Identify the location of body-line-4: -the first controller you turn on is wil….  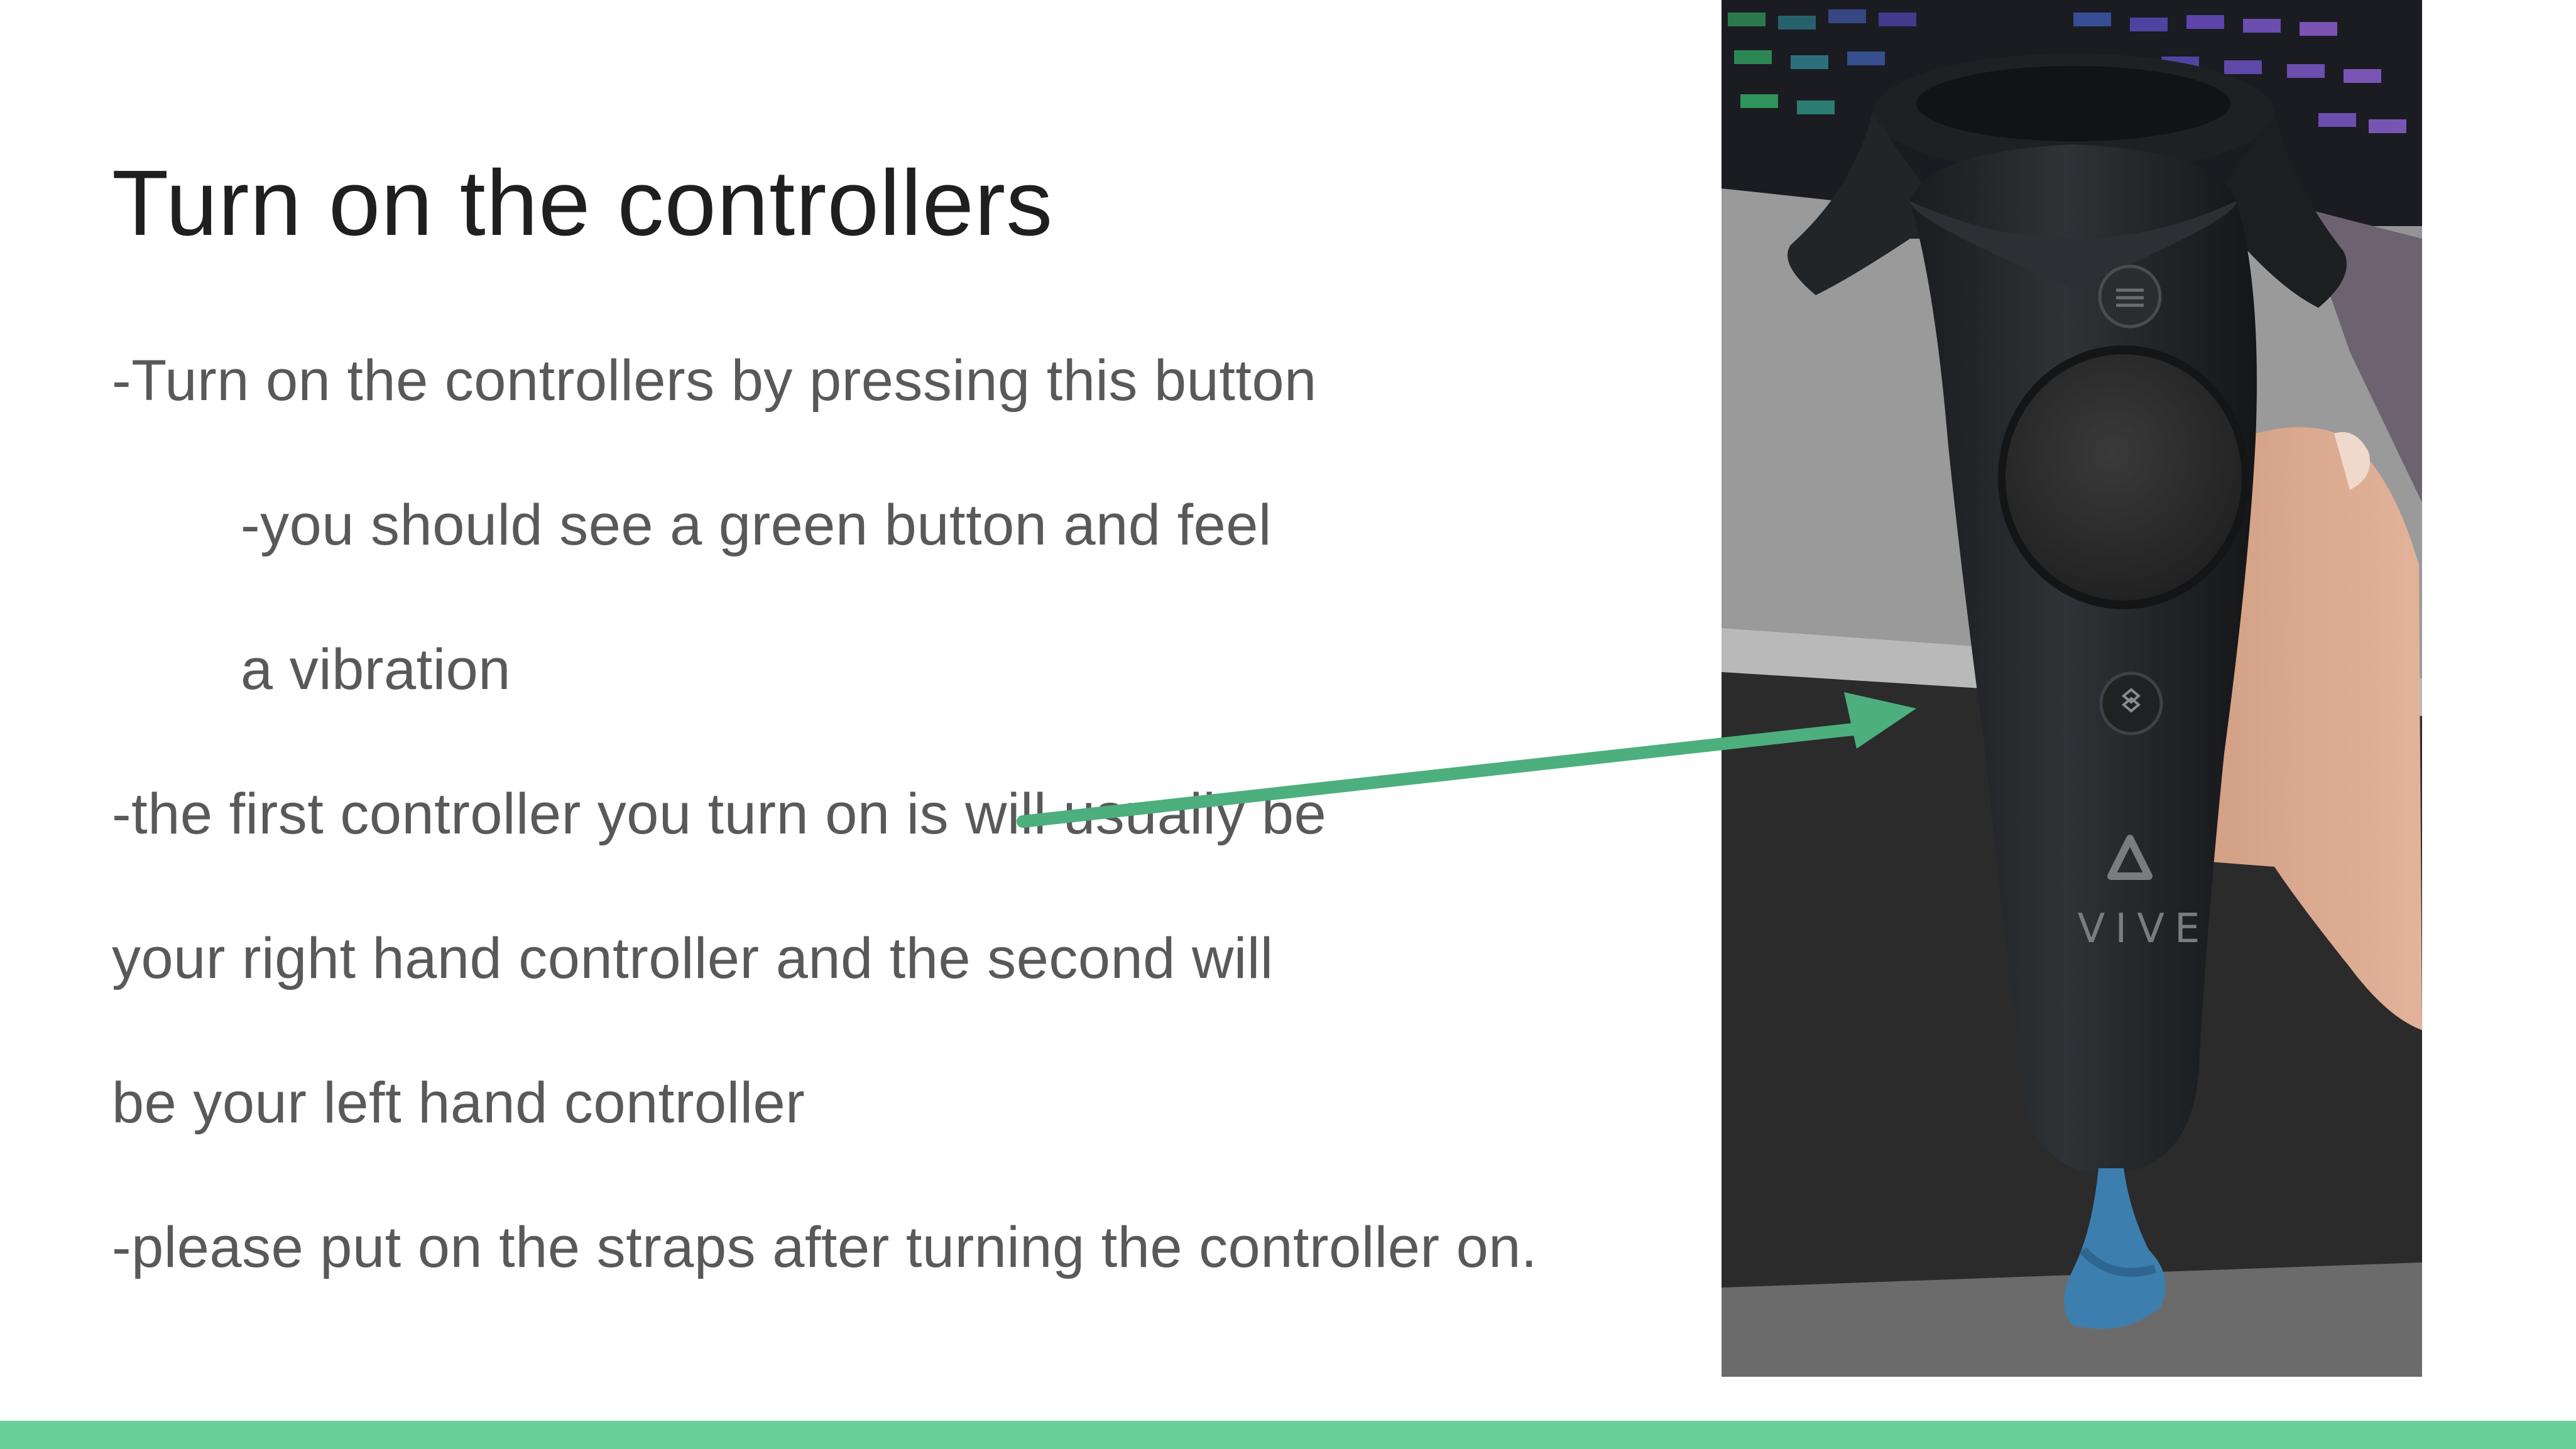
(720, 814).